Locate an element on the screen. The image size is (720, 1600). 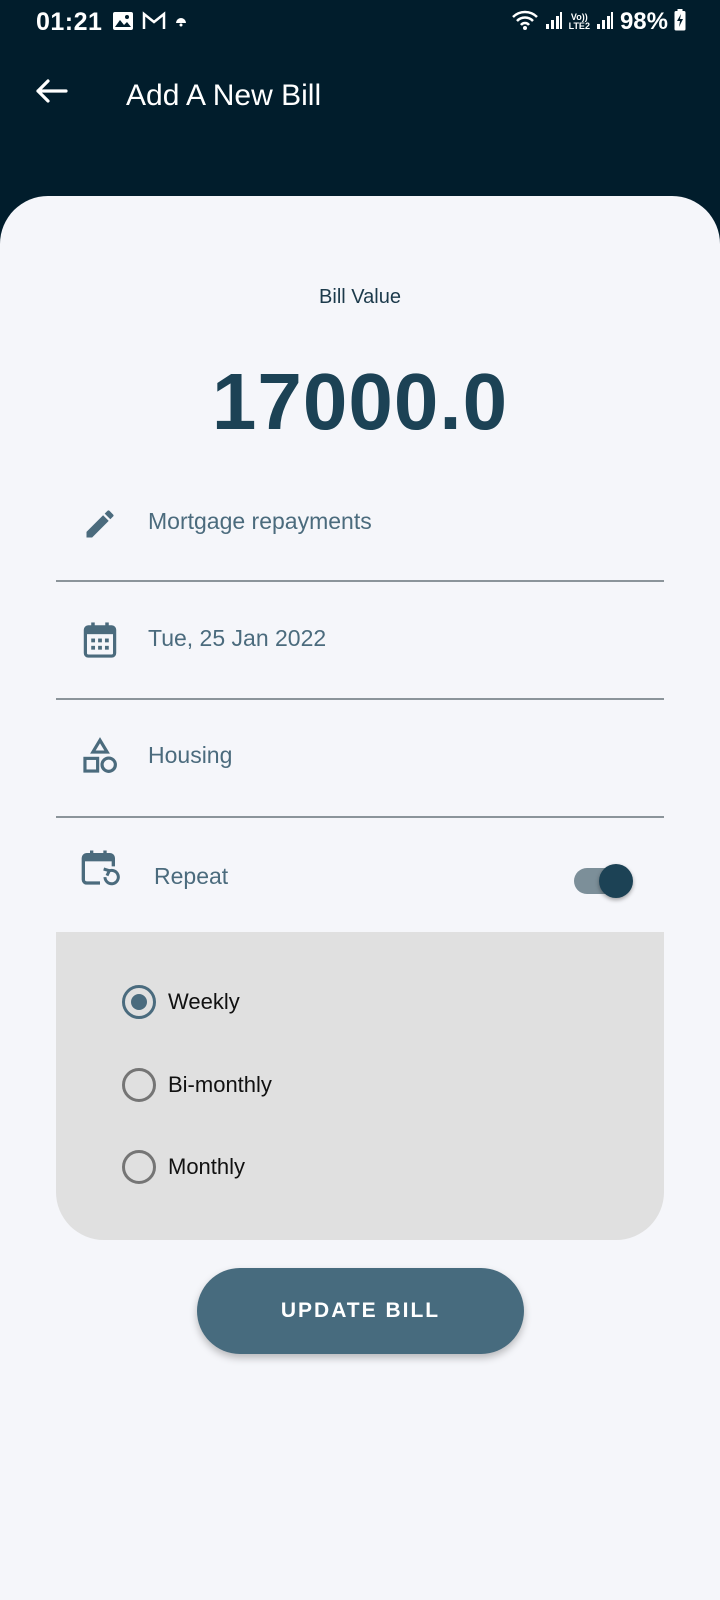
radio-option-bi-monthly: Bi-monthly is located at coordinates (197, 1085).